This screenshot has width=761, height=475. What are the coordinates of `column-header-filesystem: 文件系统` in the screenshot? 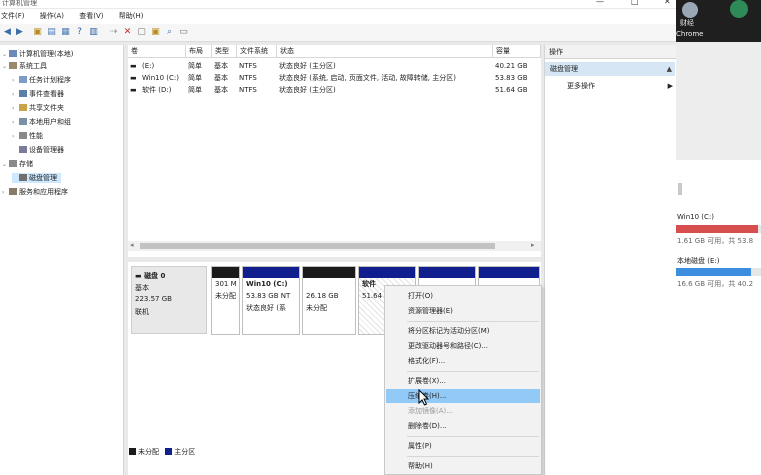 It's located at (257, 51).